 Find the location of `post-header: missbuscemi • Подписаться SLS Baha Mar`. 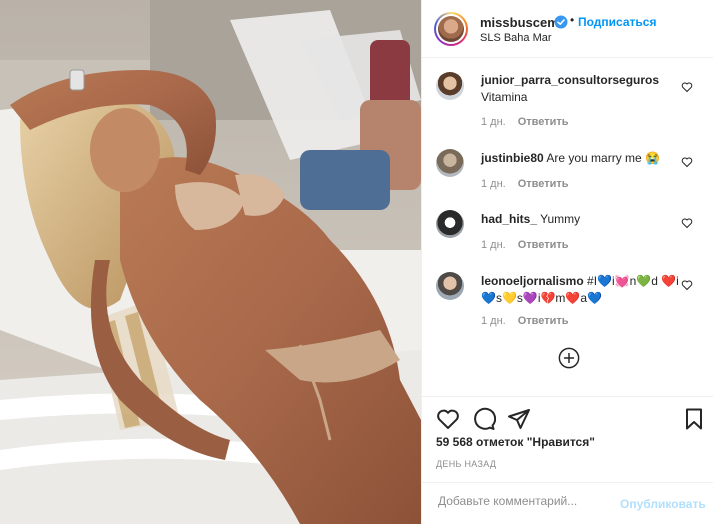

post-header: missbuscemi • Подписаться SLS Baha Mar is located at coordinates (567, 29).